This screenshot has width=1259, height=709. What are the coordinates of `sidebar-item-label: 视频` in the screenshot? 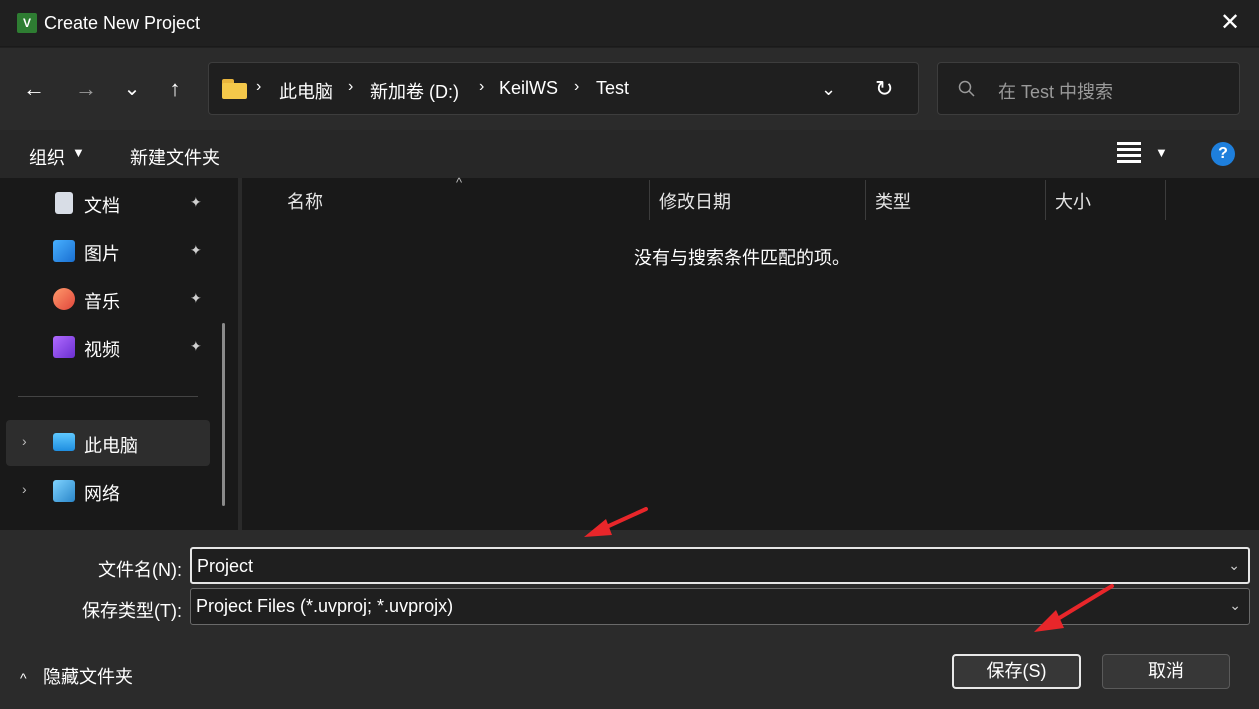 It's located at (102, 350).